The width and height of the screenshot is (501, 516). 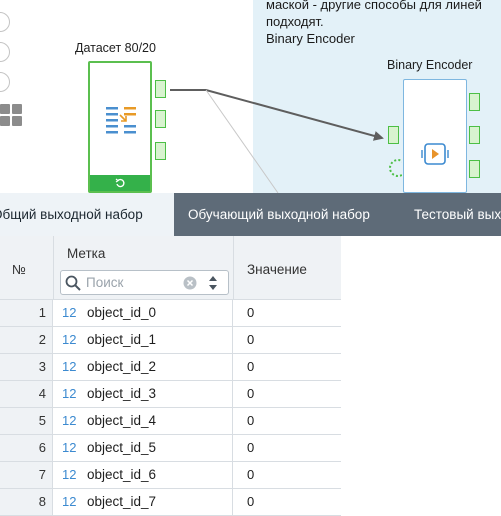 I want to click on row-label: object_id_7, so click(x=122, y=501).